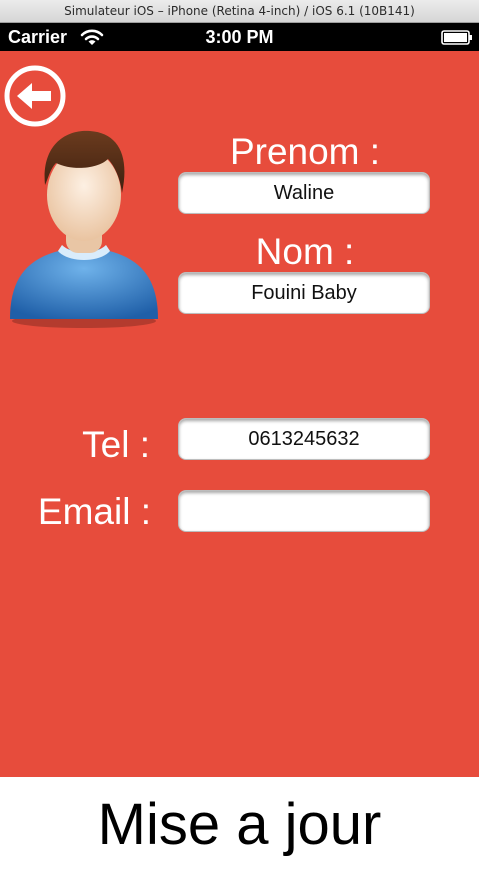 Image resolution: width=479 pixels, height=872 pixels. What do you see at coordinates (305, 251) in the screenshot?
I see `nom-label: Nom :` at bounding box center [305, 251].